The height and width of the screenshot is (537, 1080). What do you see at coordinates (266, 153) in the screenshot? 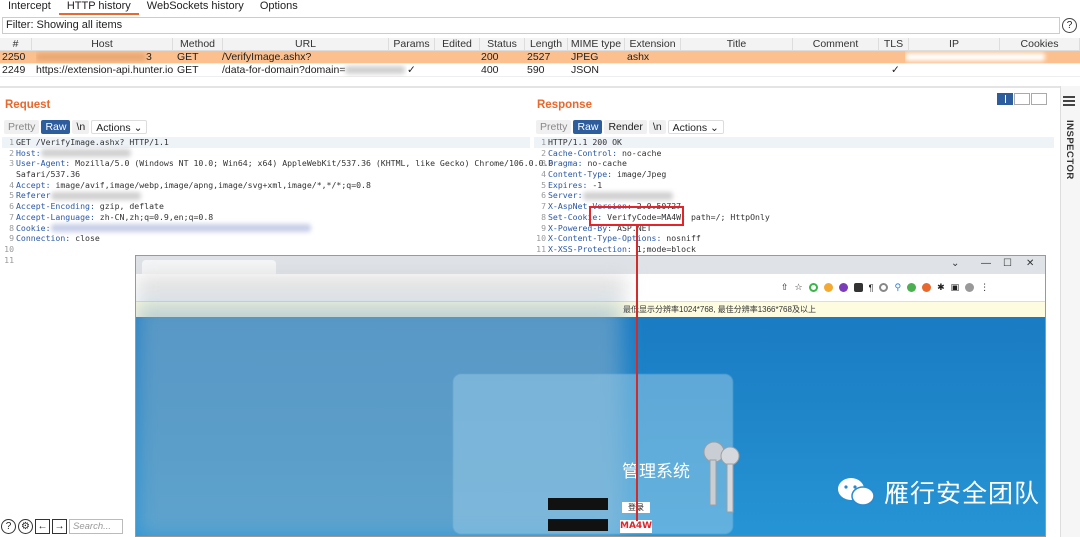
I see `code-line: 2 Host:` at bounding box center [266, 153].